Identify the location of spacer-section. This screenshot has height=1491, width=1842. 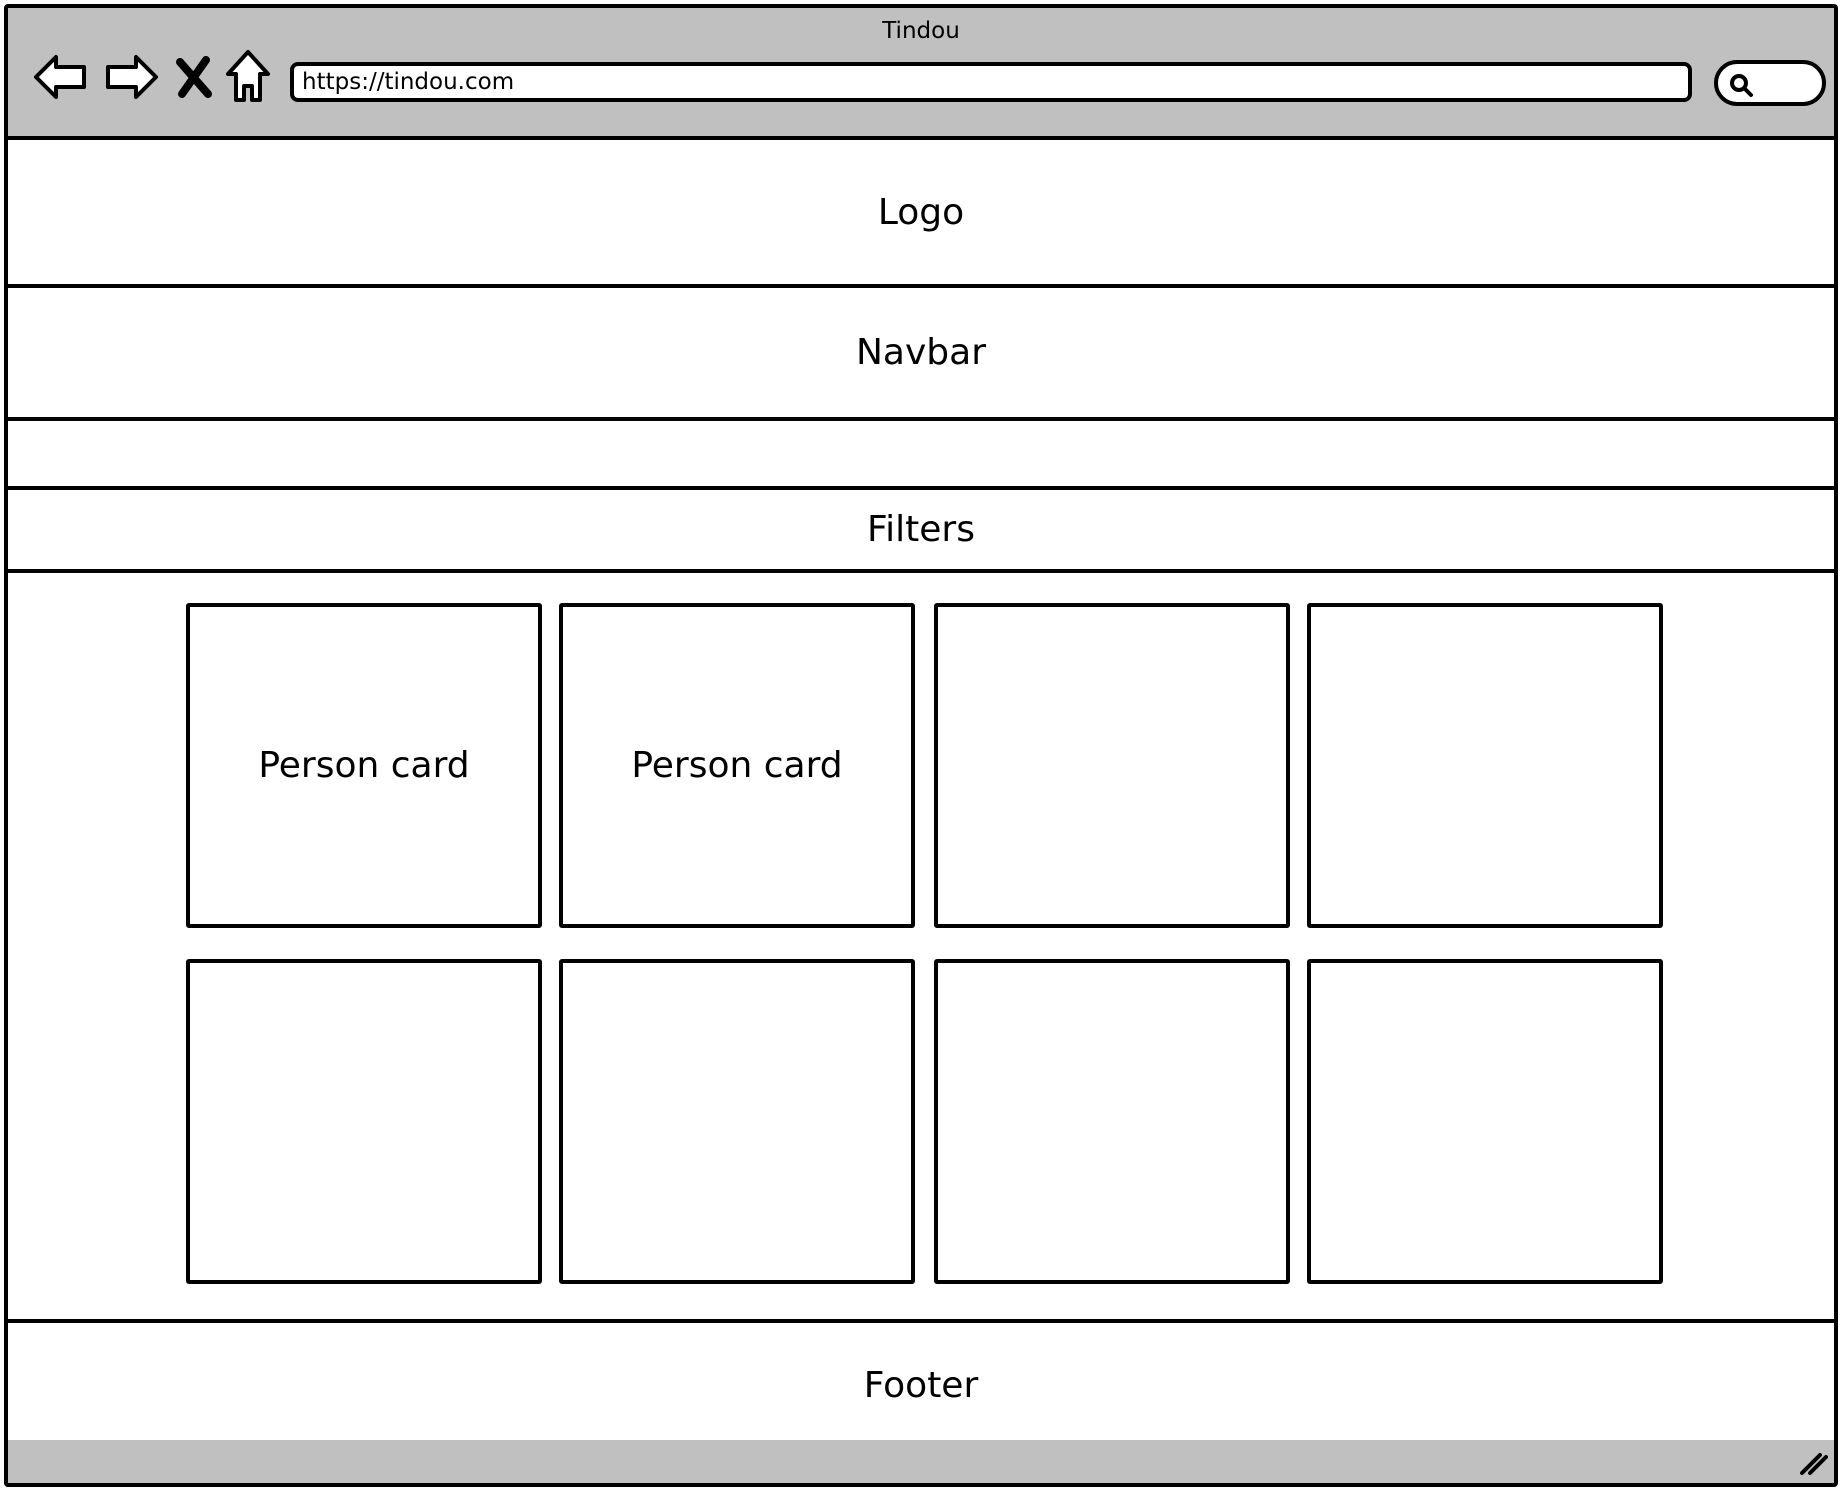
(921, 455).